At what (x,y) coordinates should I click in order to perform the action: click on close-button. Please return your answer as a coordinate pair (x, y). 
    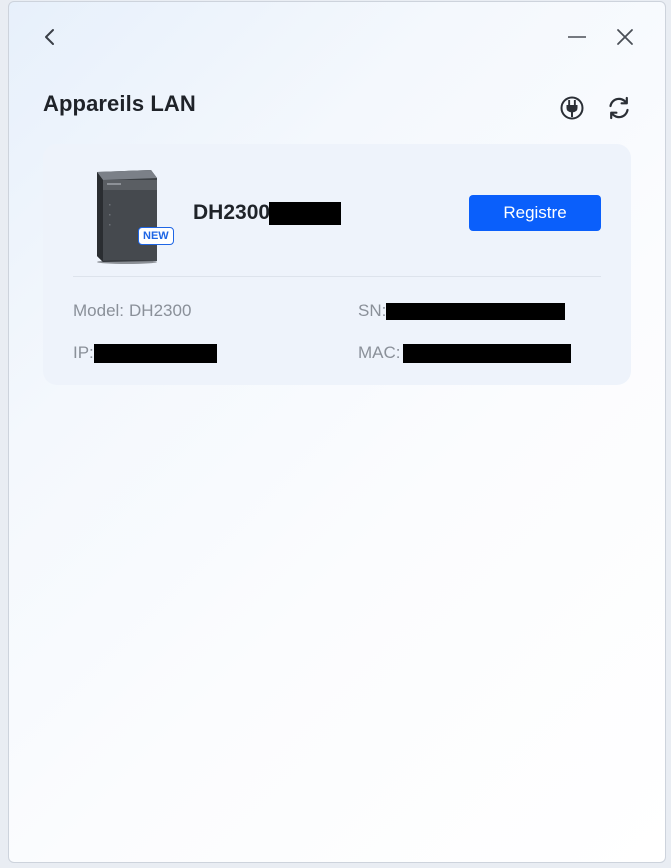
    Looking at the image, I should click on (625, 37).